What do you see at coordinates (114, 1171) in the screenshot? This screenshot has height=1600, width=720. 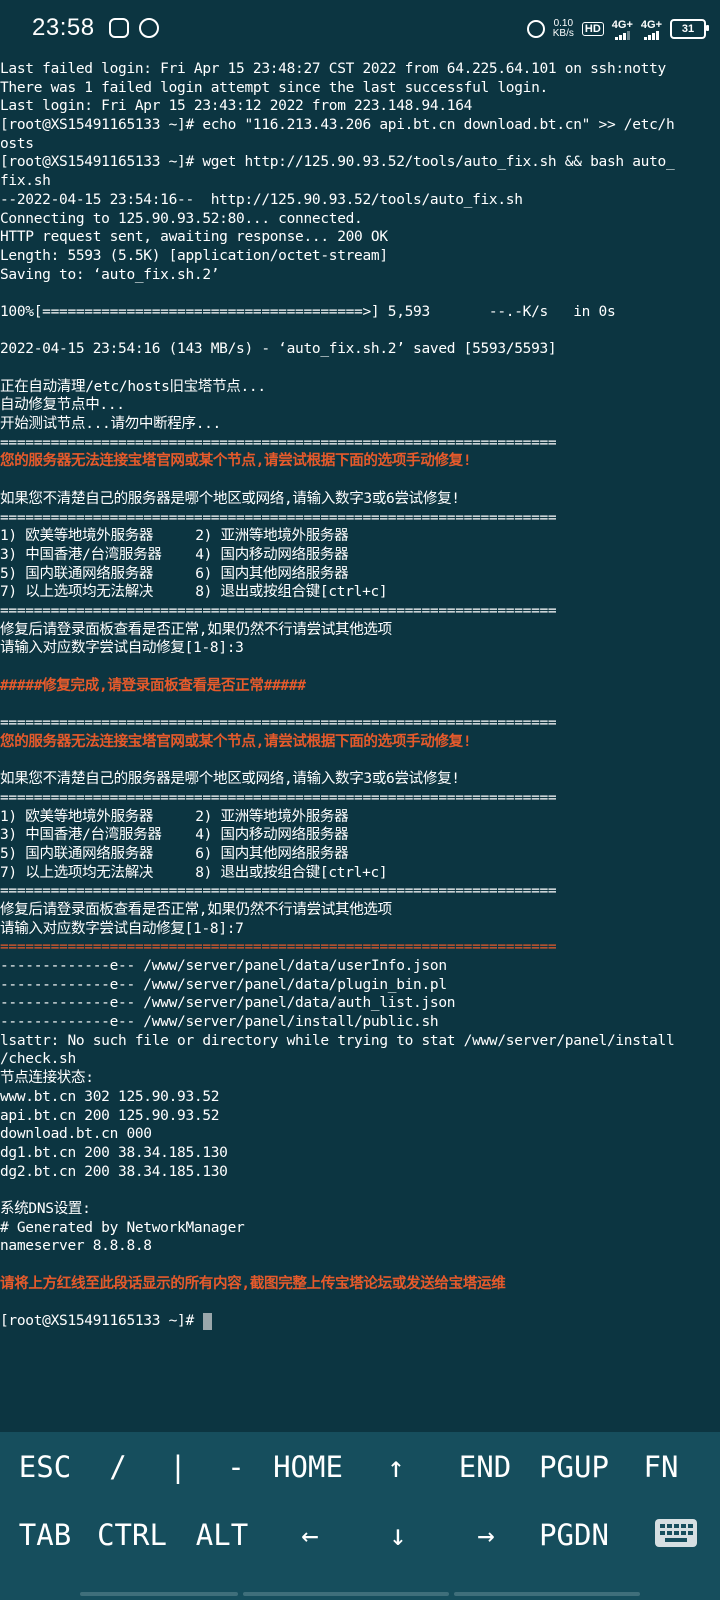 I see `terminal-line: dg2.bt.cn 200 38.34.185.130` at bounding box center [114, 1171].